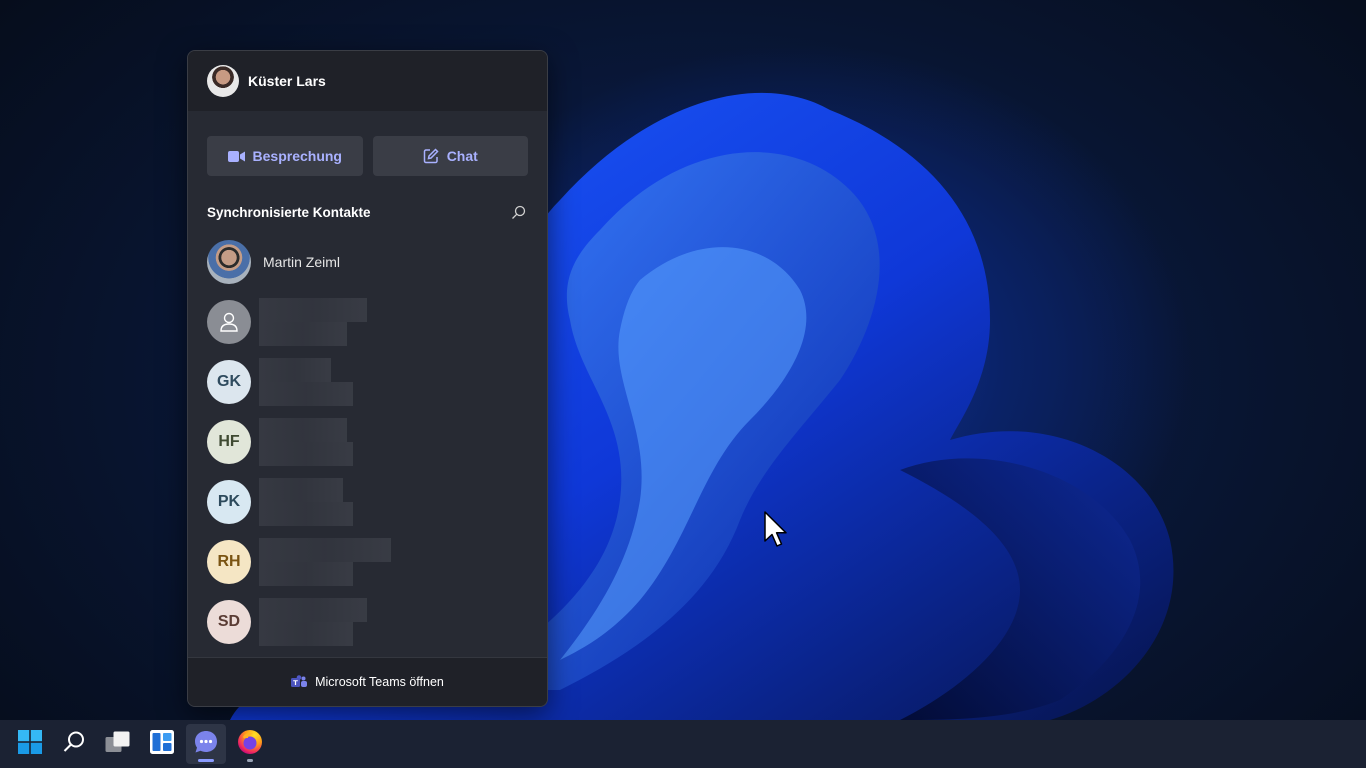 This screenshot has width=1366, height=768. I want to click on contact-item: HF, so click(377, 442).